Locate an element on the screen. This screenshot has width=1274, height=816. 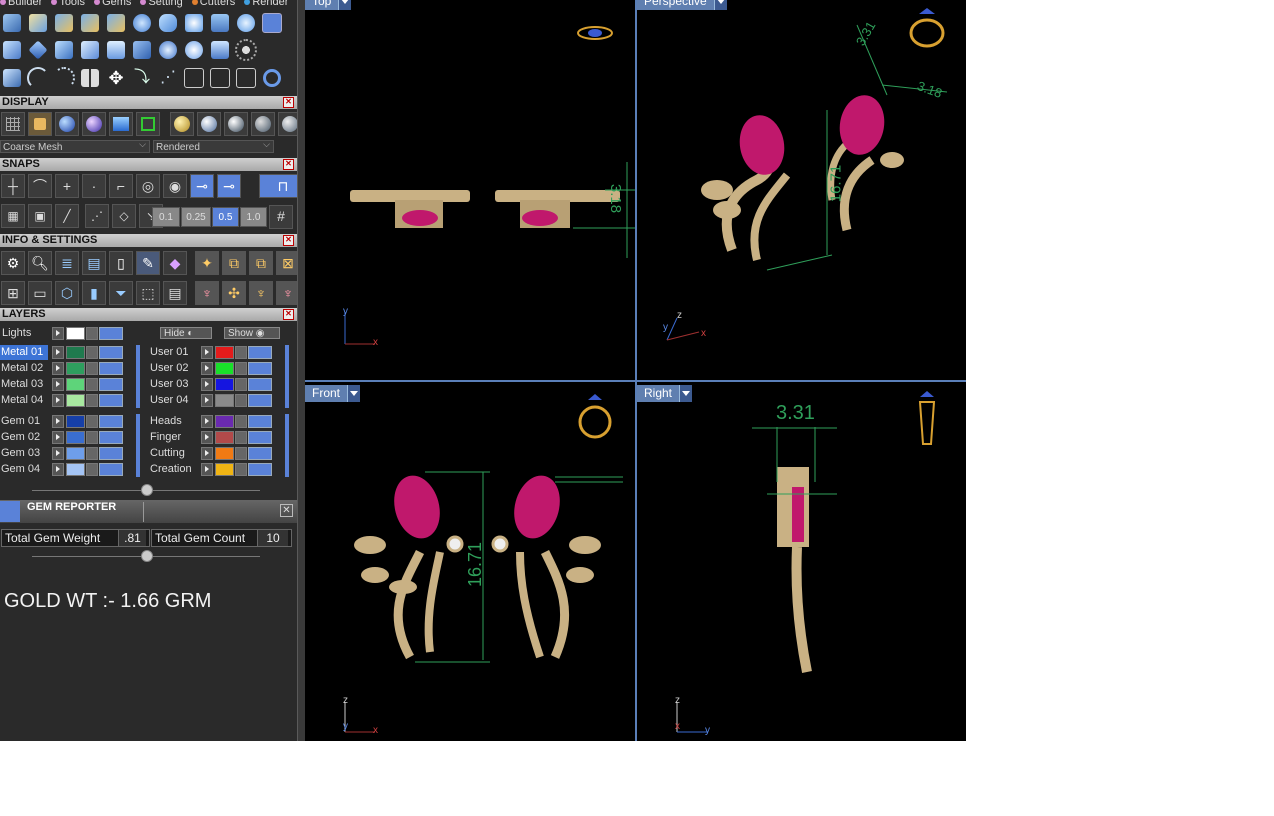
filter-icon: ⏷ is located at coordinates (121, 293).